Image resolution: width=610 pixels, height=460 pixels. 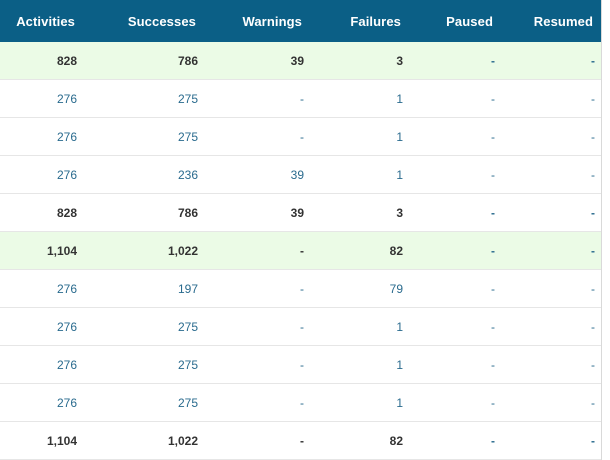 What do you see at coordinates (143, 21) in the screenshot?
I see `column-header-successes: Successes` at bounding box center [143, 21].